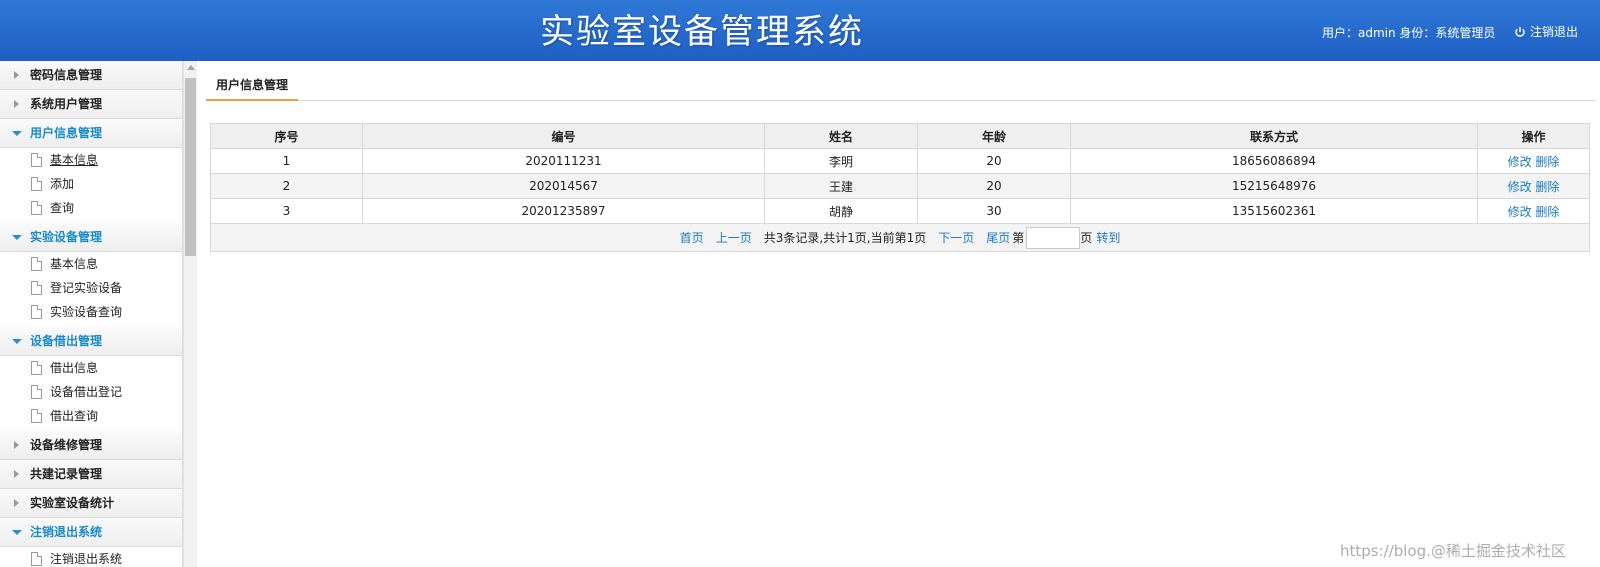 The height and width of the screenshot is (567, 1600). What do you see at coordinates (86, 559) in the screenshot?
I see `sidebar-item-label: 注销退出系统` at bounding box center [86, 559].